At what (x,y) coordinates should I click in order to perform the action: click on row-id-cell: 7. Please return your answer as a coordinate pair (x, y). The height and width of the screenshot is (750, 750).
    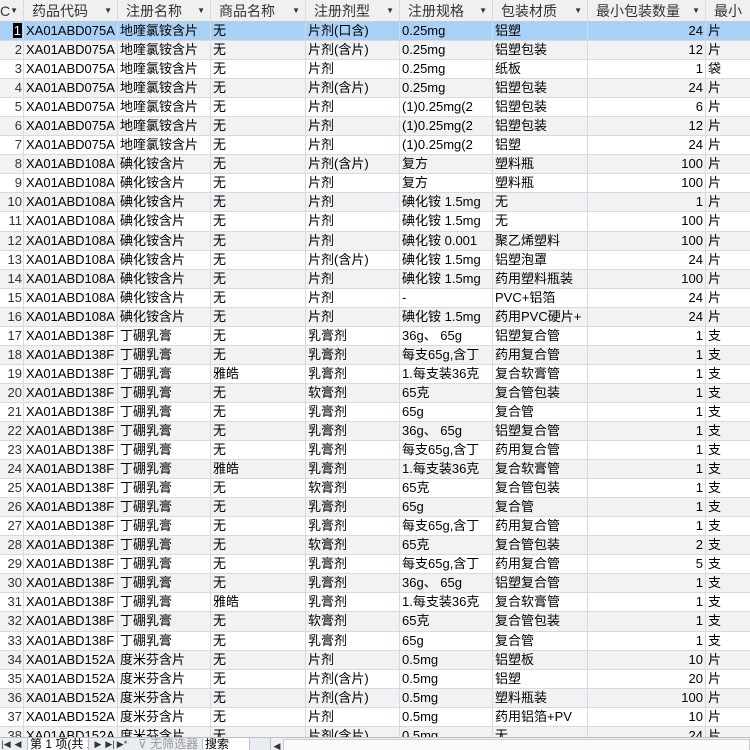
    Looking at the image, I should click on (12, 145).